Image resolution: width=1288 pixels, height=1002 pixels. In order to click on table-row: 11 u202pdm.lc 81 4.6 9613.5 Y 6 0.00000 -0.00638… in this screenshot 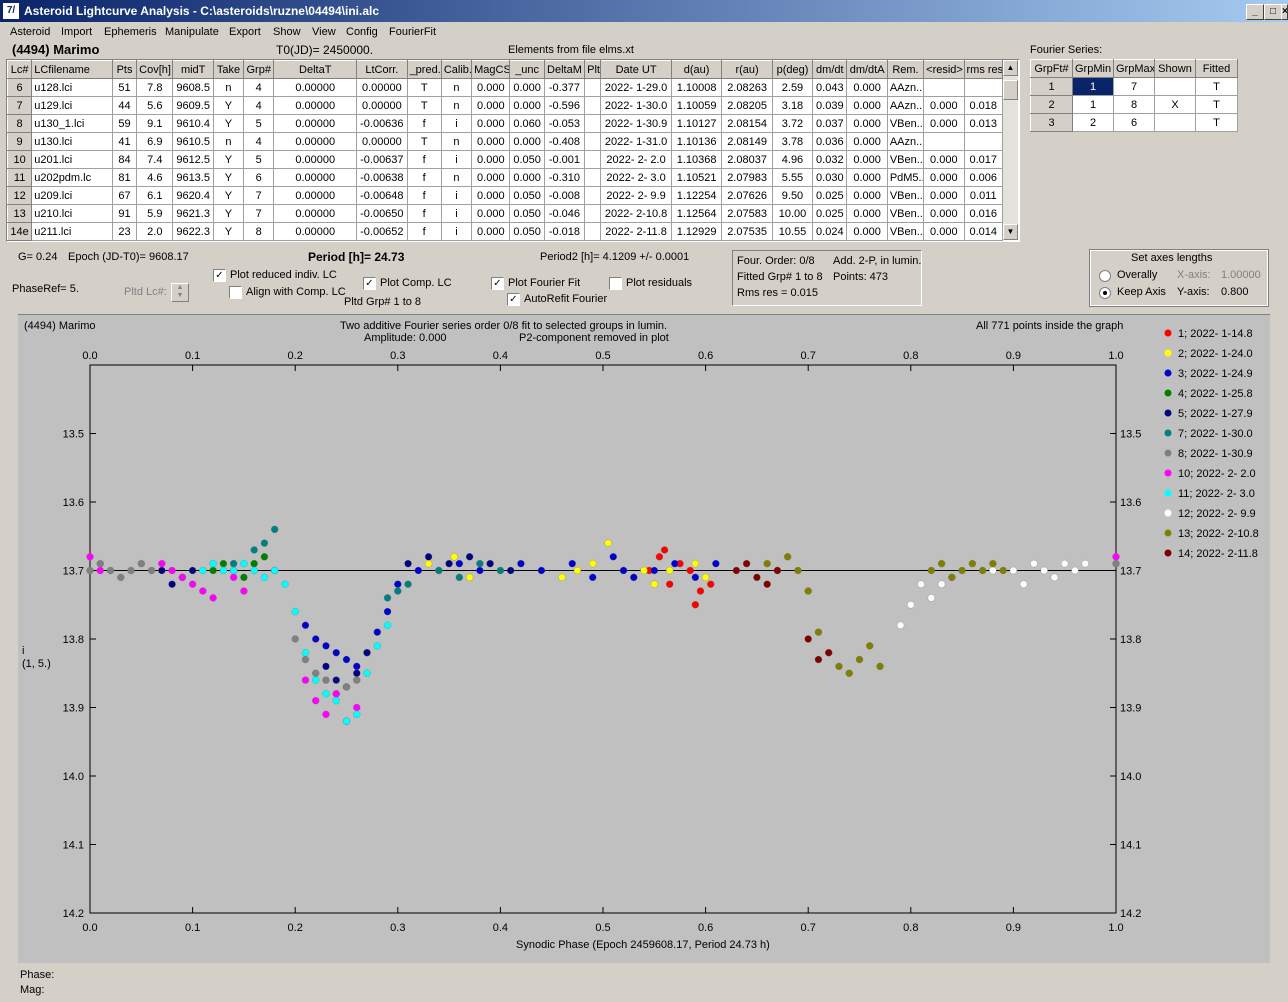, I will do `click(505, 177)`.